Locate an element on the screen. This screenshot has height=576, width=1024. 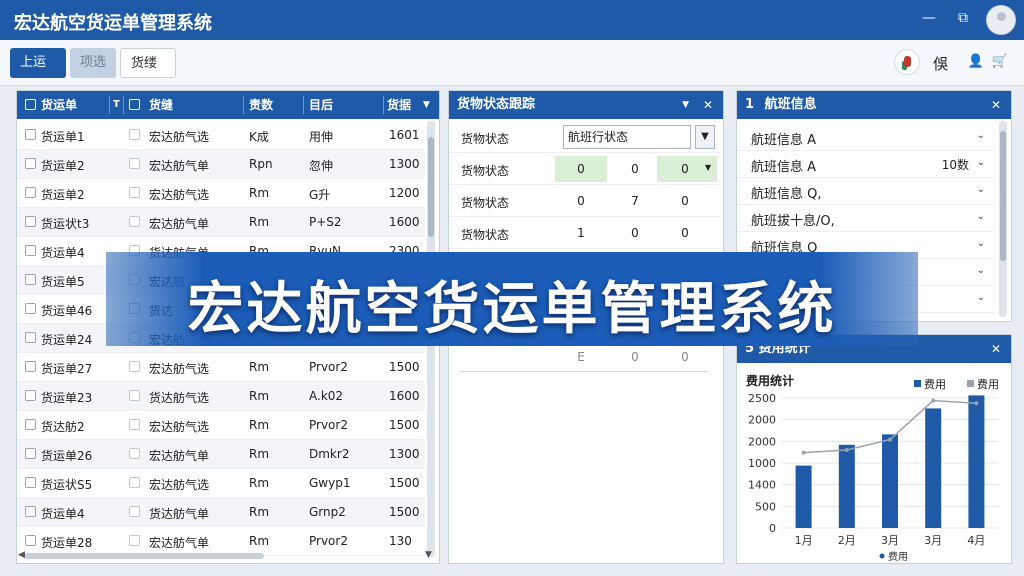
restore-icon: ⧉ is located at coordinates (963, 18).